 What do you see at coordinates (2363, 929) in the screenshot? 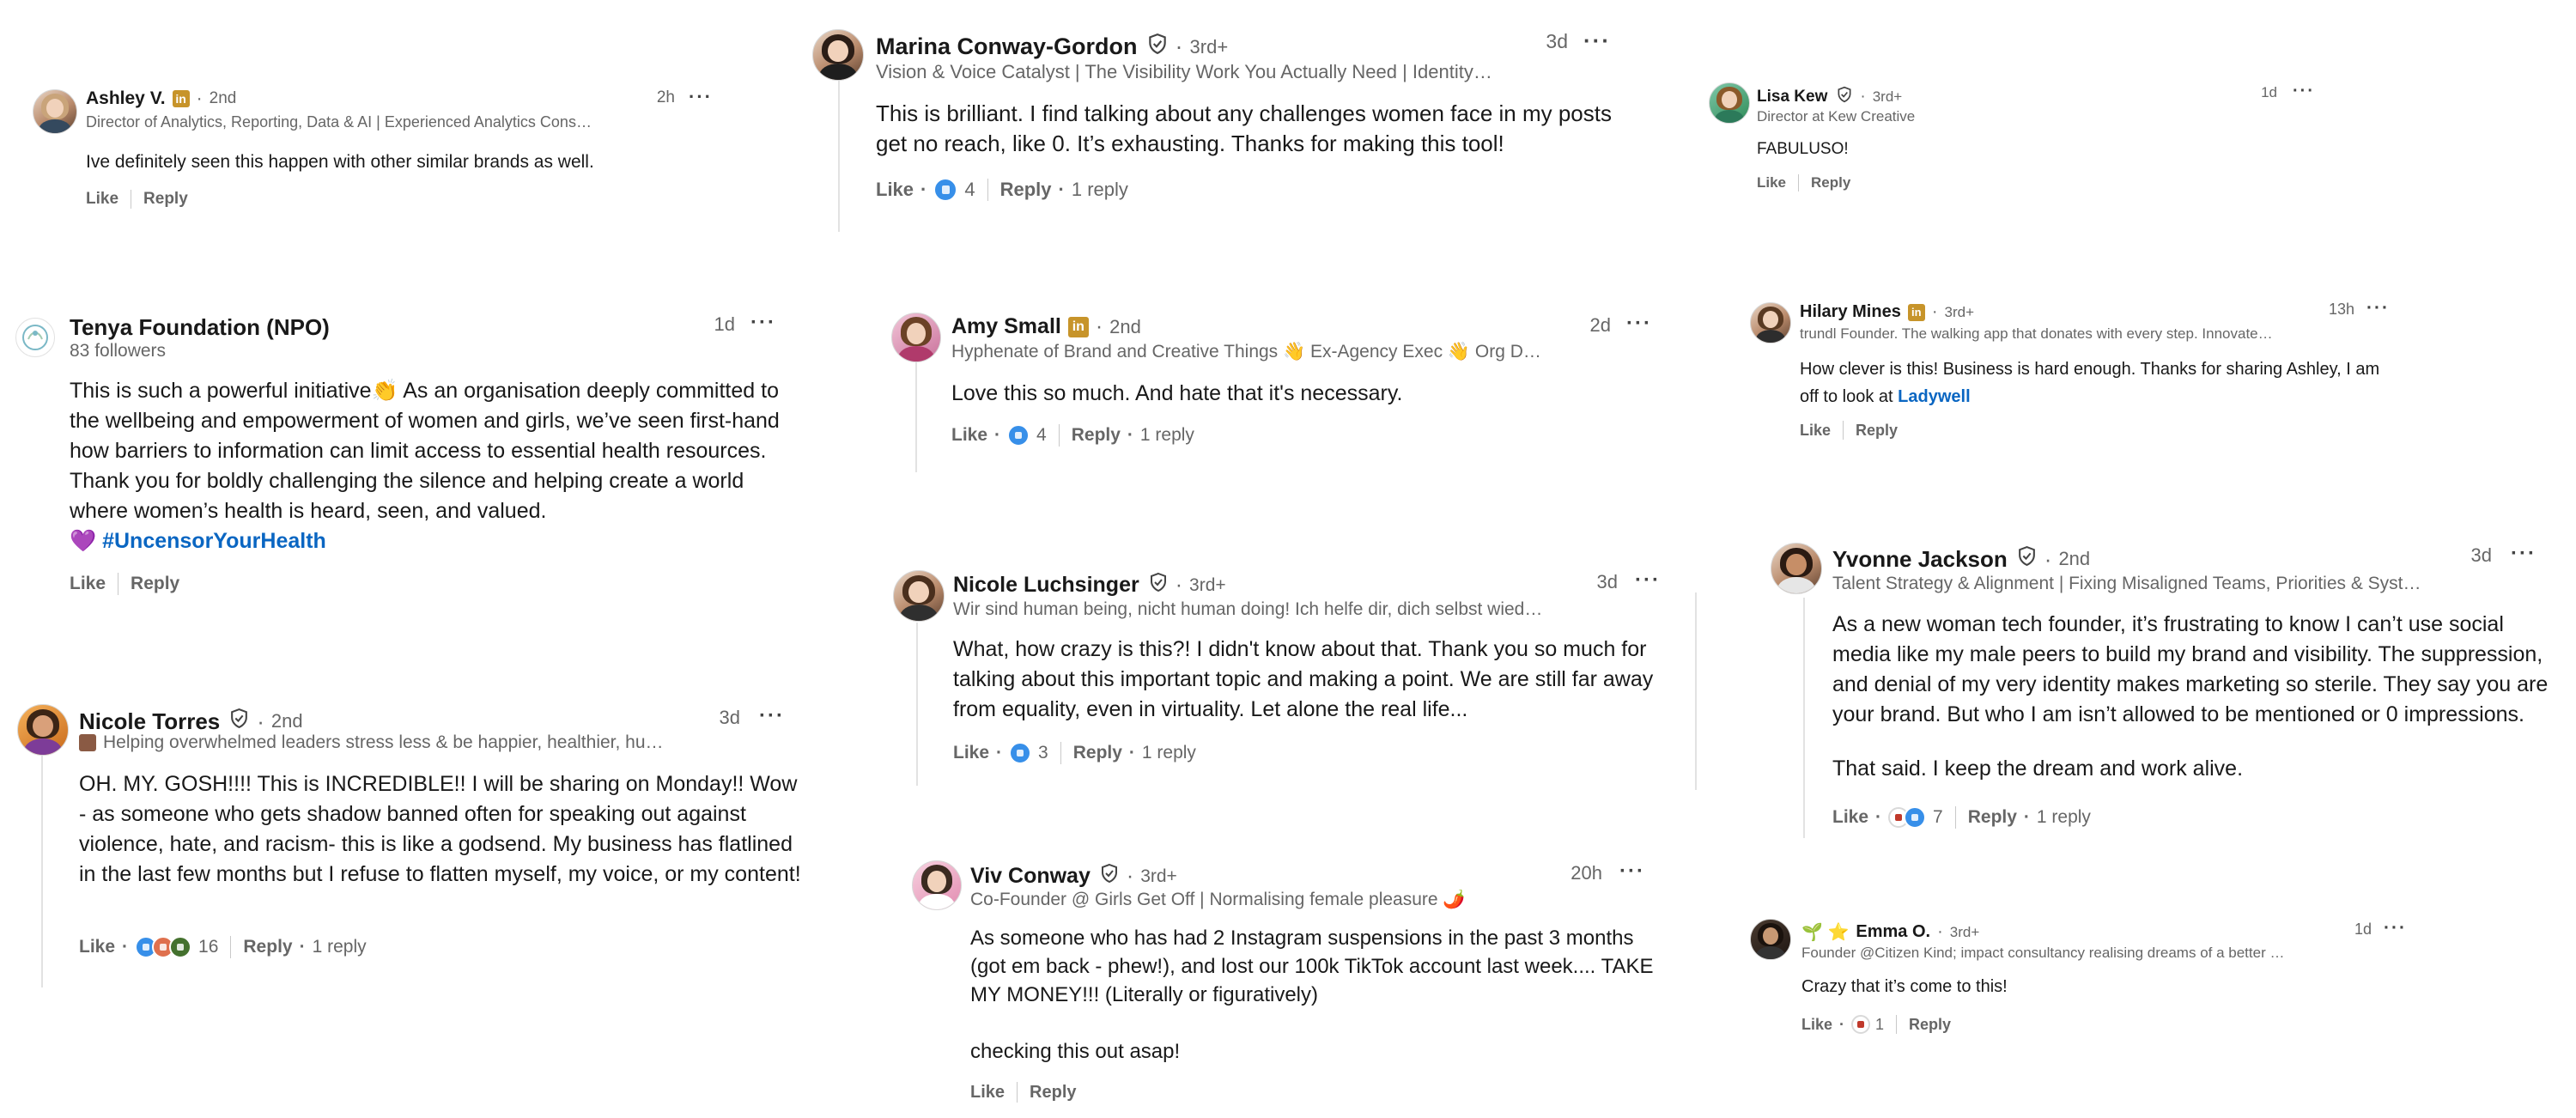
I see `comment-timestamp: 1d` at bounding box center [2363, 929].